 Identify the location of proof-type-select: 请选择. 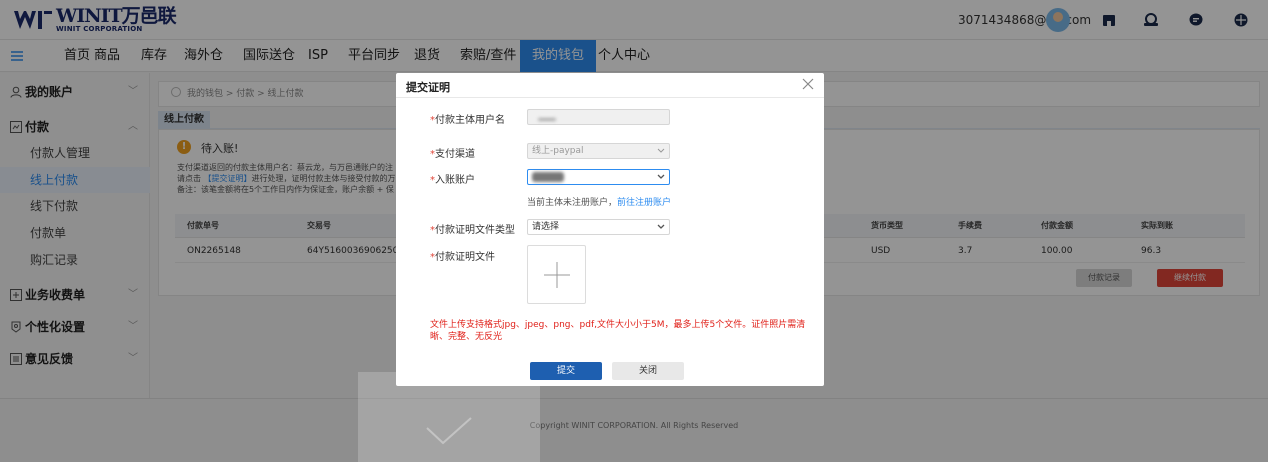
(598, 227).